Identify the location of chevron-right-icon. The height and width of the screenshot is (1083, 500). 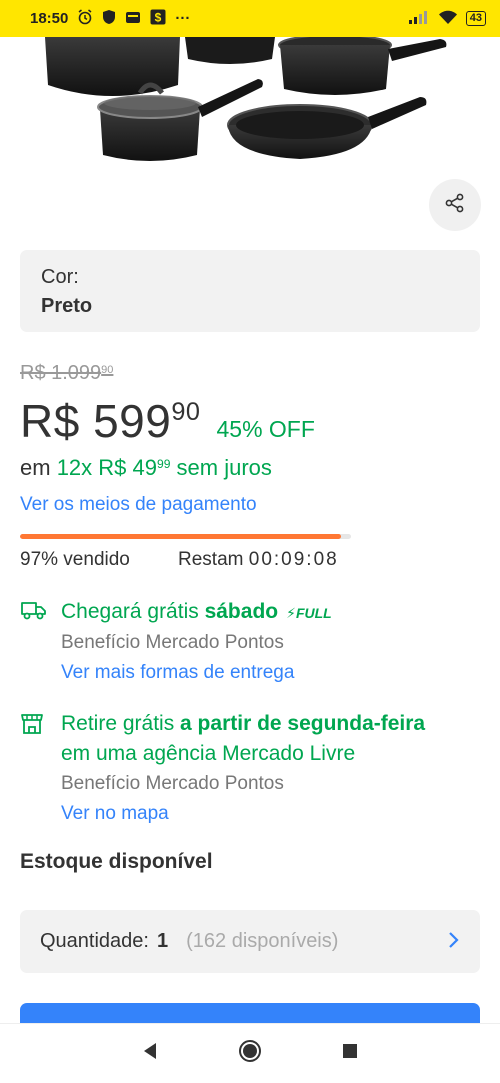
(454, 942).